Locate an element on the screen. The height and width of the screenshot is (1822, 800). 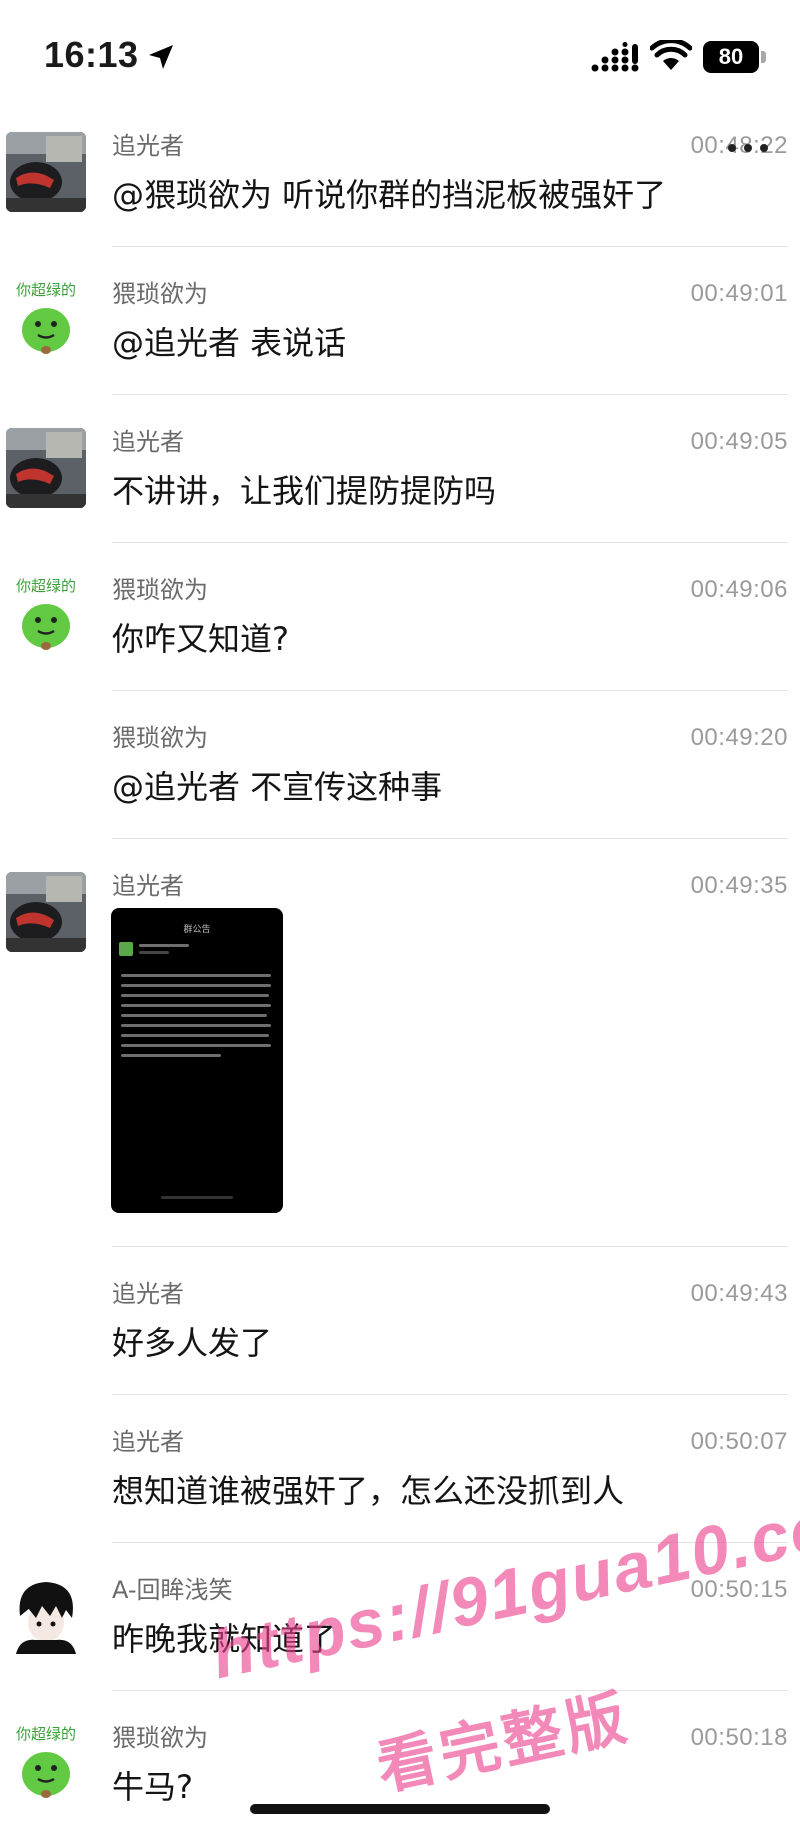
message-time: 00:49:01 is located at coordinates (739, 293).